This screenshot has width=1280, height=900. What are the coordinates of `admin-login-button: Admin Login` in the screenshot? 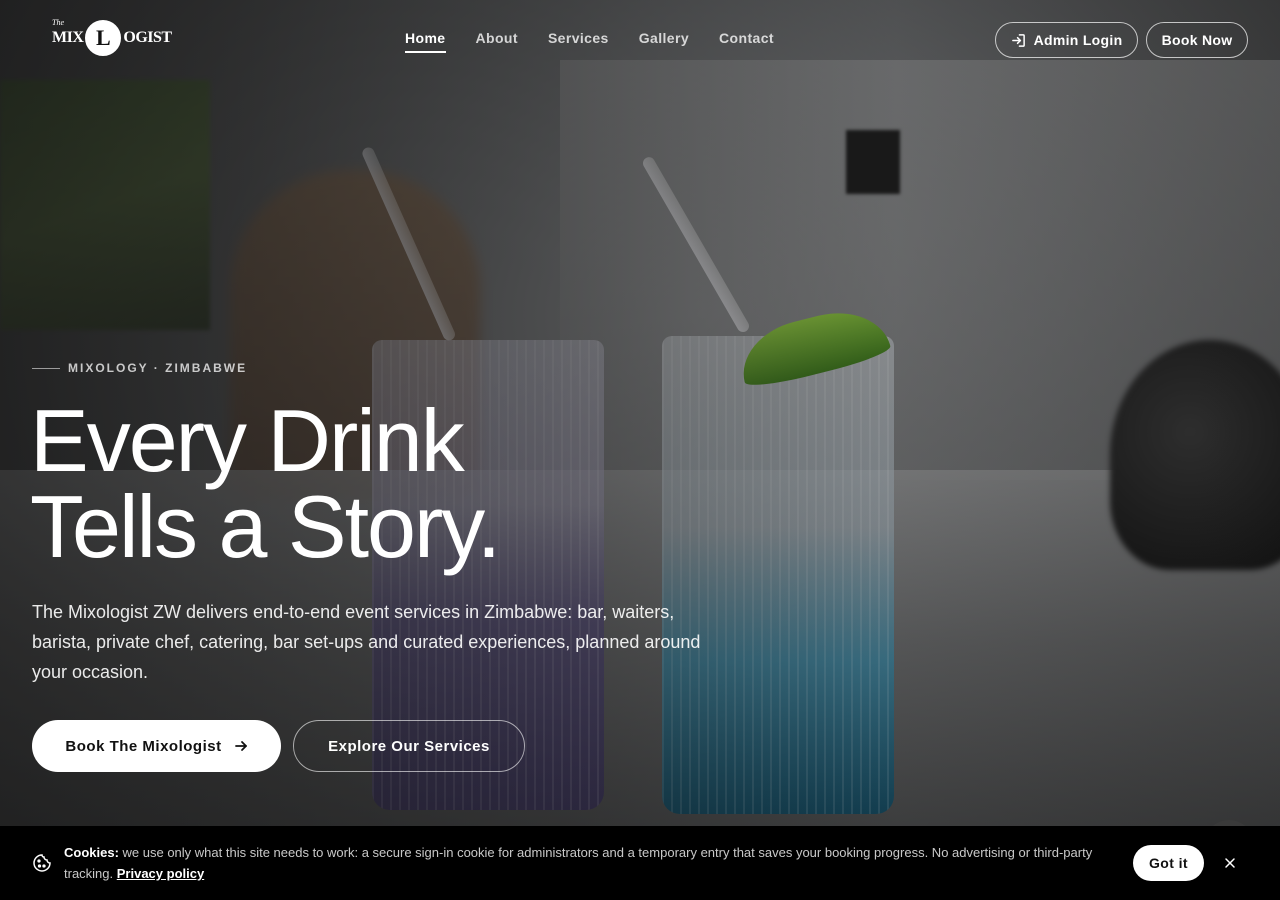 It's located at (1066, 40).